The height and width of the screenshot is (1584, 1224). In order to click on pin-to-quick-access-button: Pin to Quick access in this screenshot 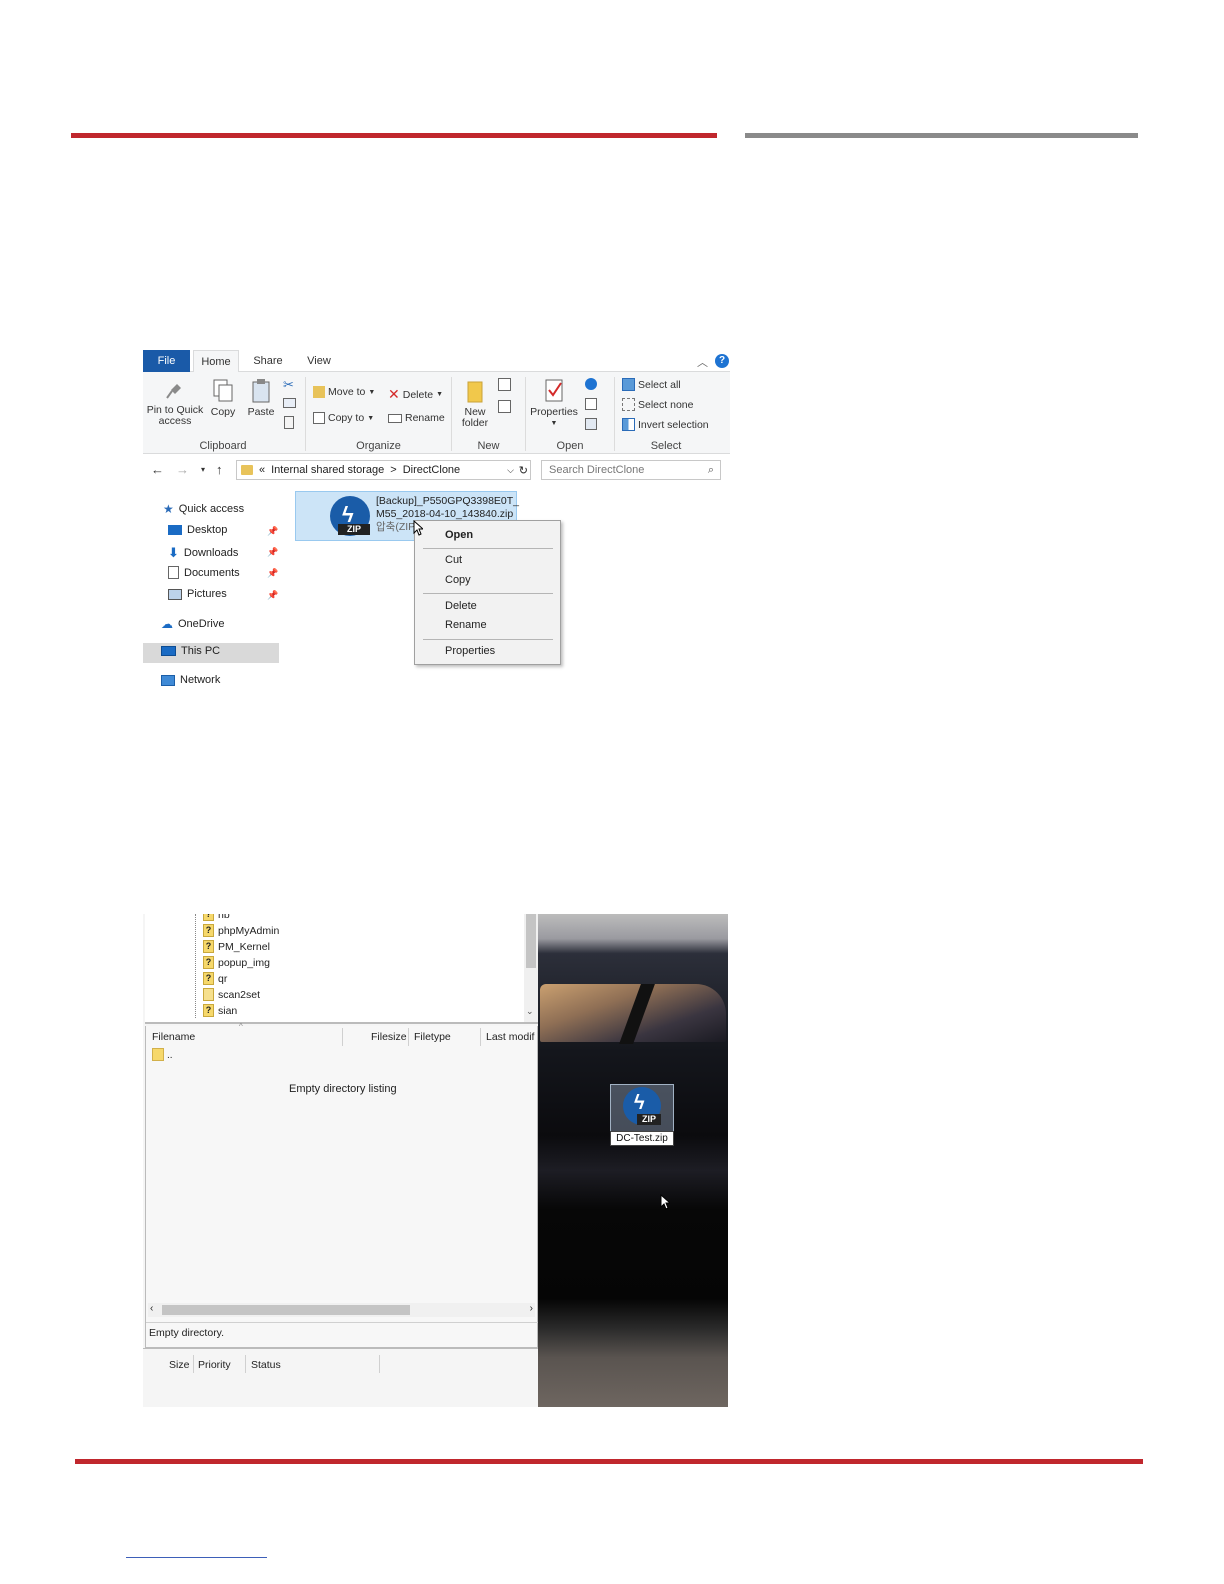, I will do `click(175, 402)`.